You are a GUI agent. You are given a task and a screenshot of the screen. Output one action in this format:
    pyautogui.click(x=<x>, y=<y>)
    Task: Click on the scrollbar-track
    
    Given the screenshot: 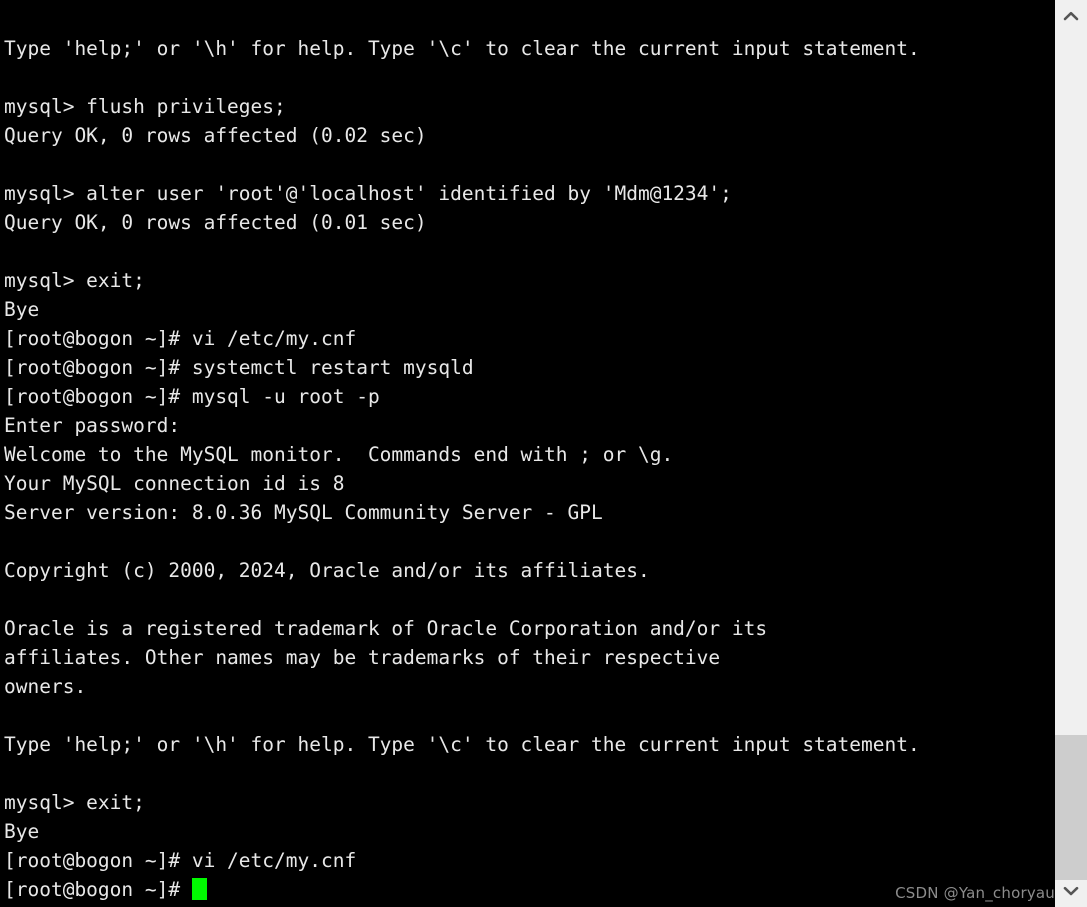 What is the action you would take?
    pyautogui.click(x=1071, y=456)
    